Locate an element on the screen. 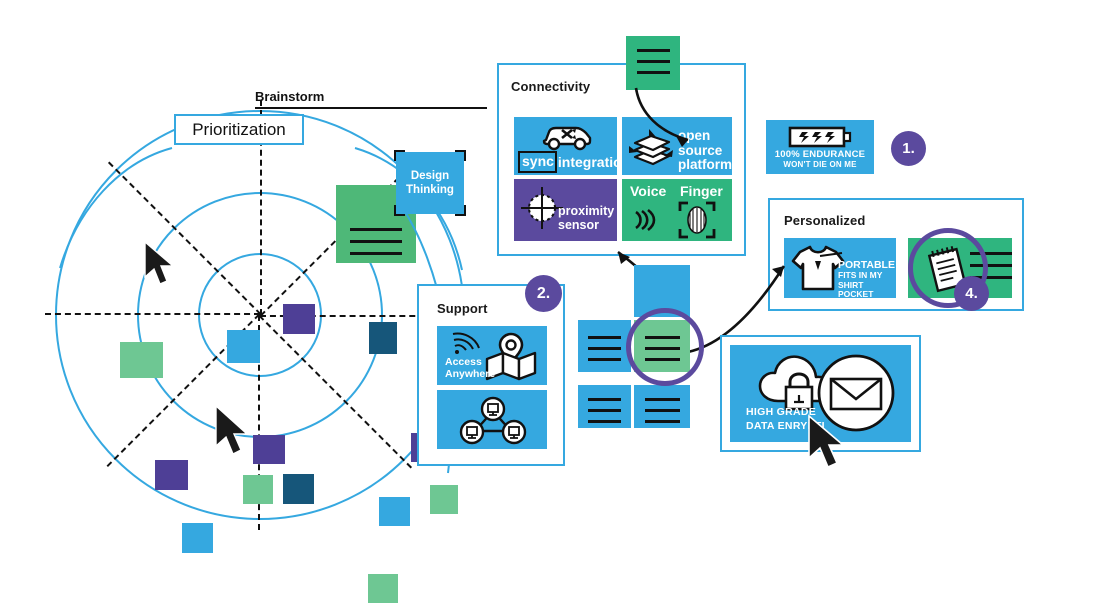 The width and height of the screenshot is (1098, 603). tile-access-anywhere: Access Anywhere is located at coordinates (492, 355).